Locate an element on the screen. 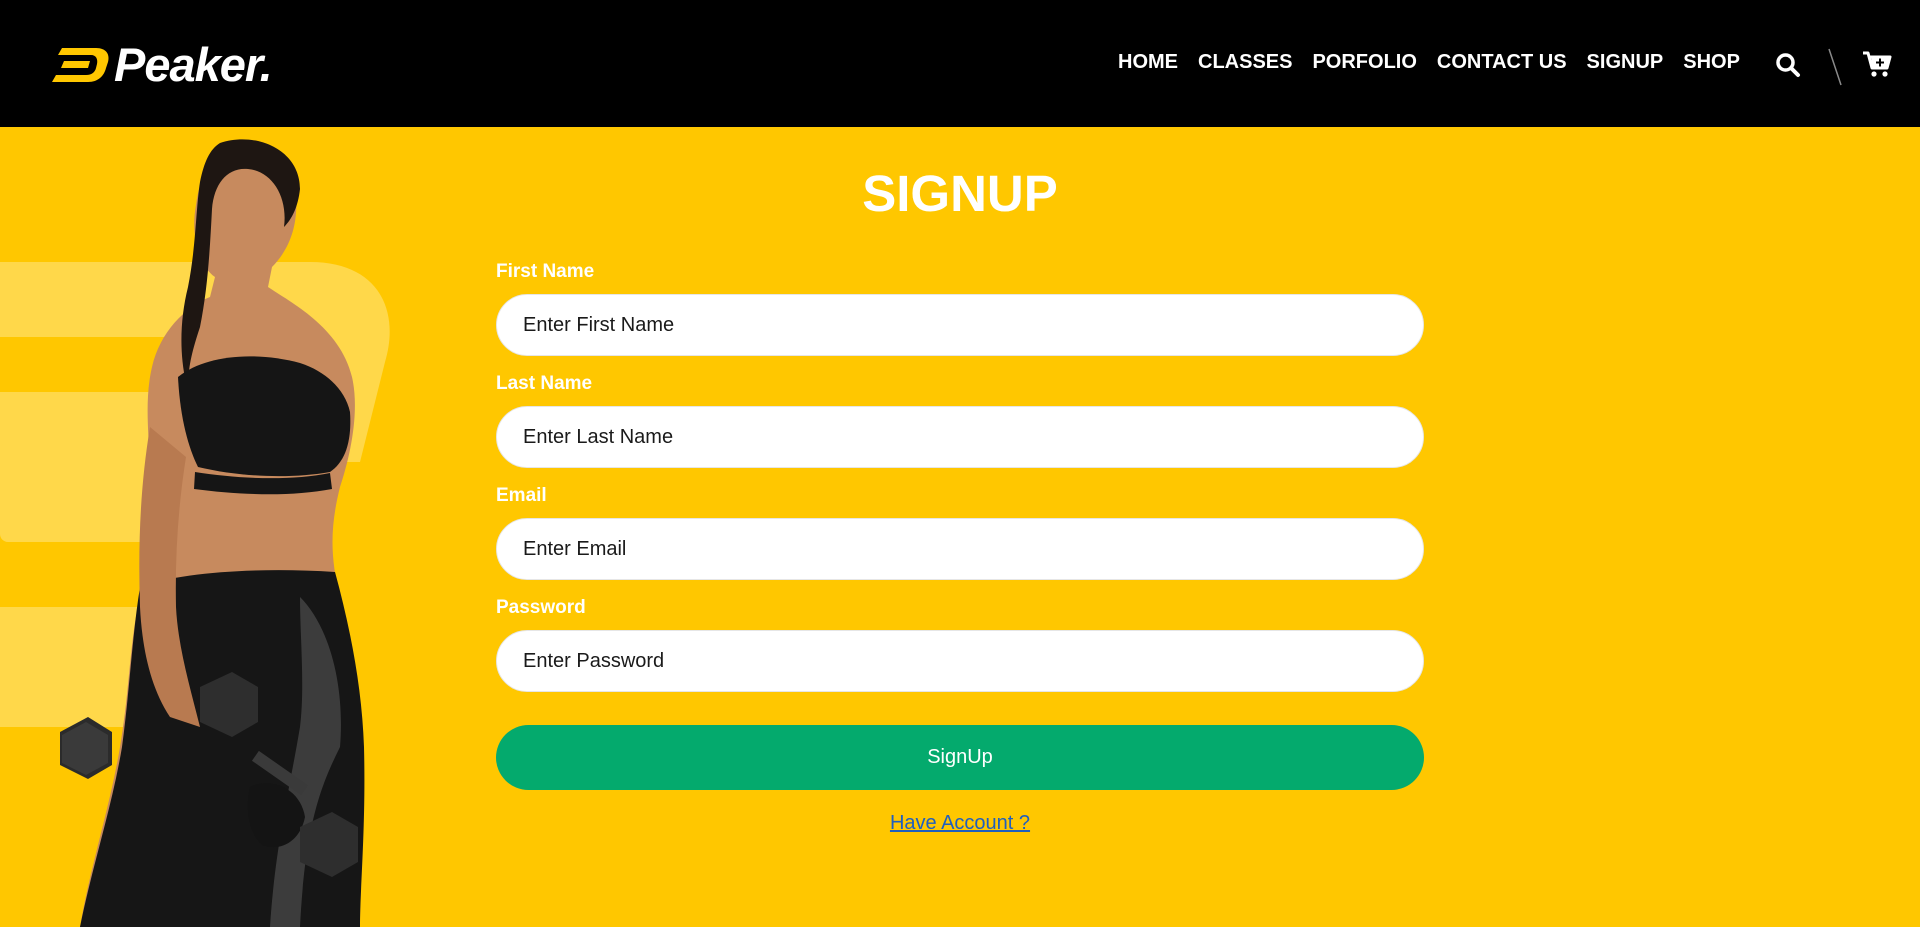  logo-icon is located at coordinates (80, 65).